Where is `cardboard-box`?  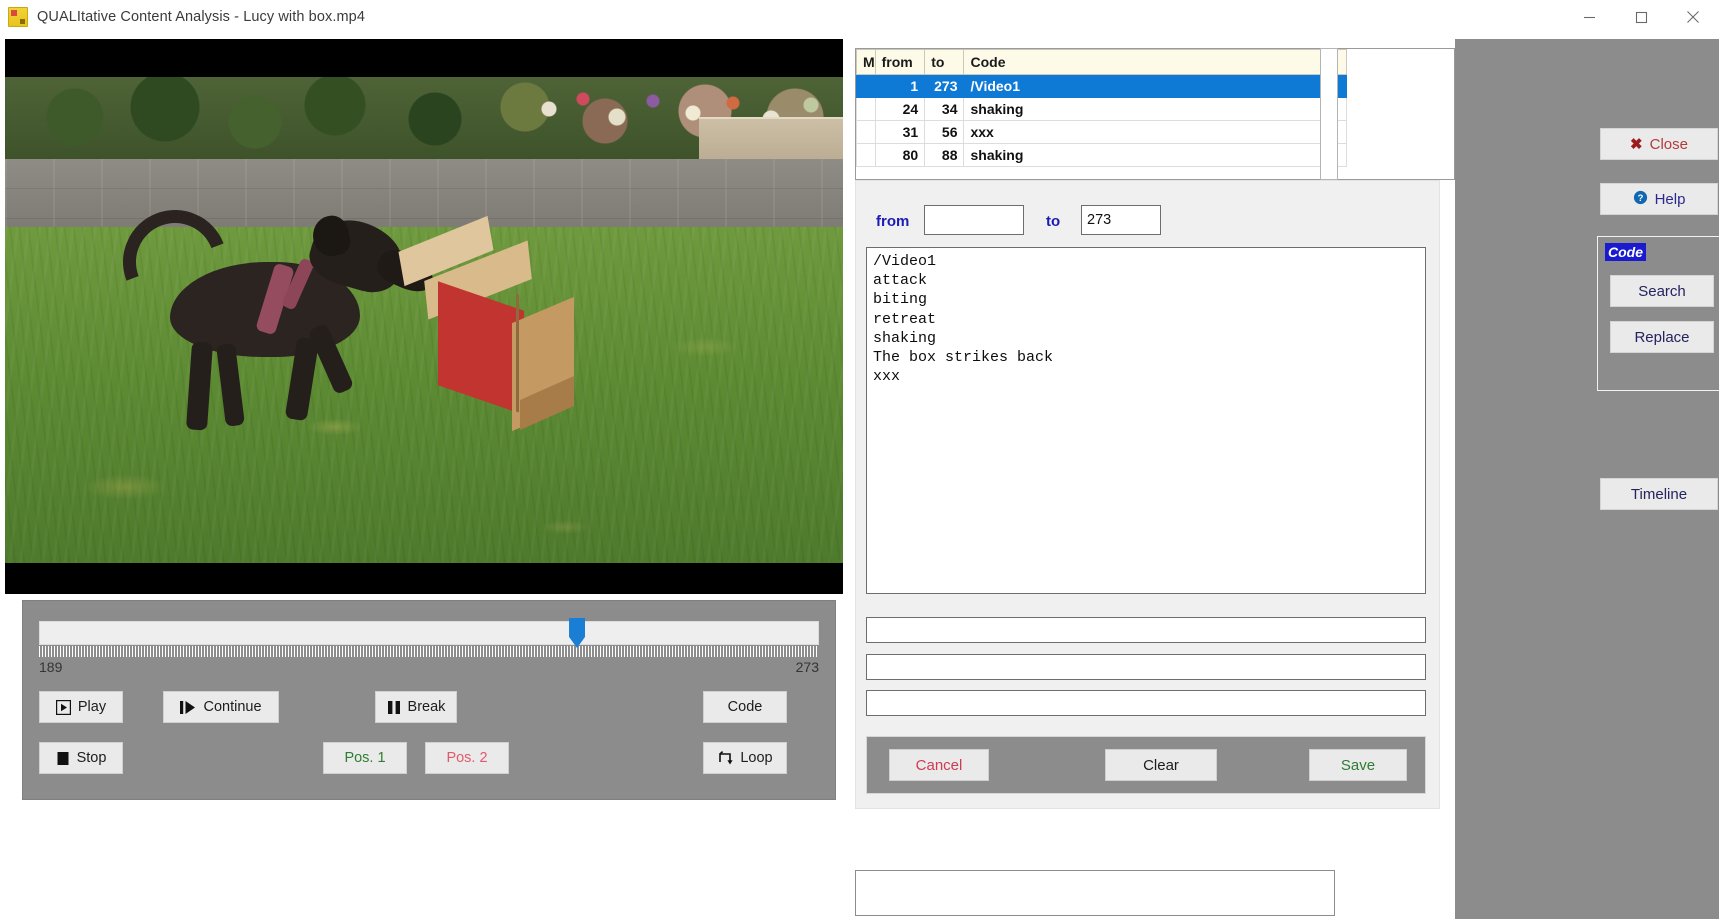
cardboard-box is located at coordinates (486, 323).